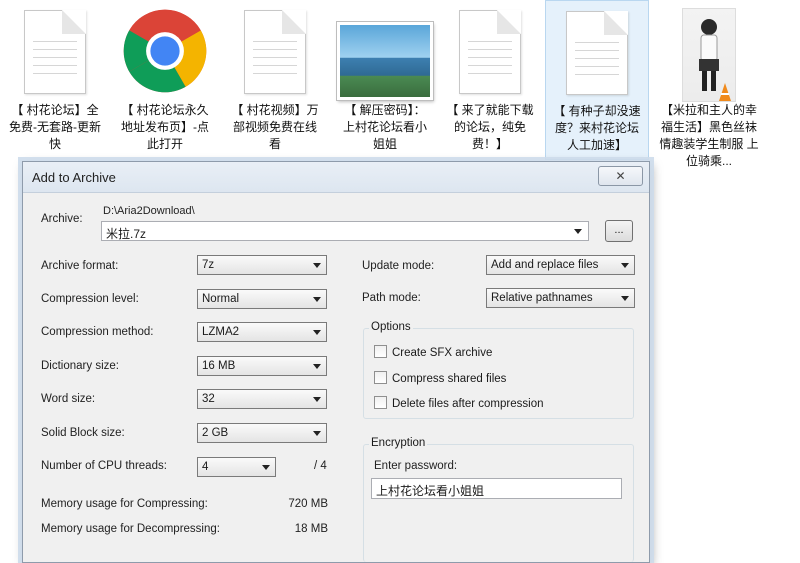  What do you see at coordinates (219, 366) in the screenshot?
I see `dictionary-size-value: 16 MB` at bounding box center [219, 366].